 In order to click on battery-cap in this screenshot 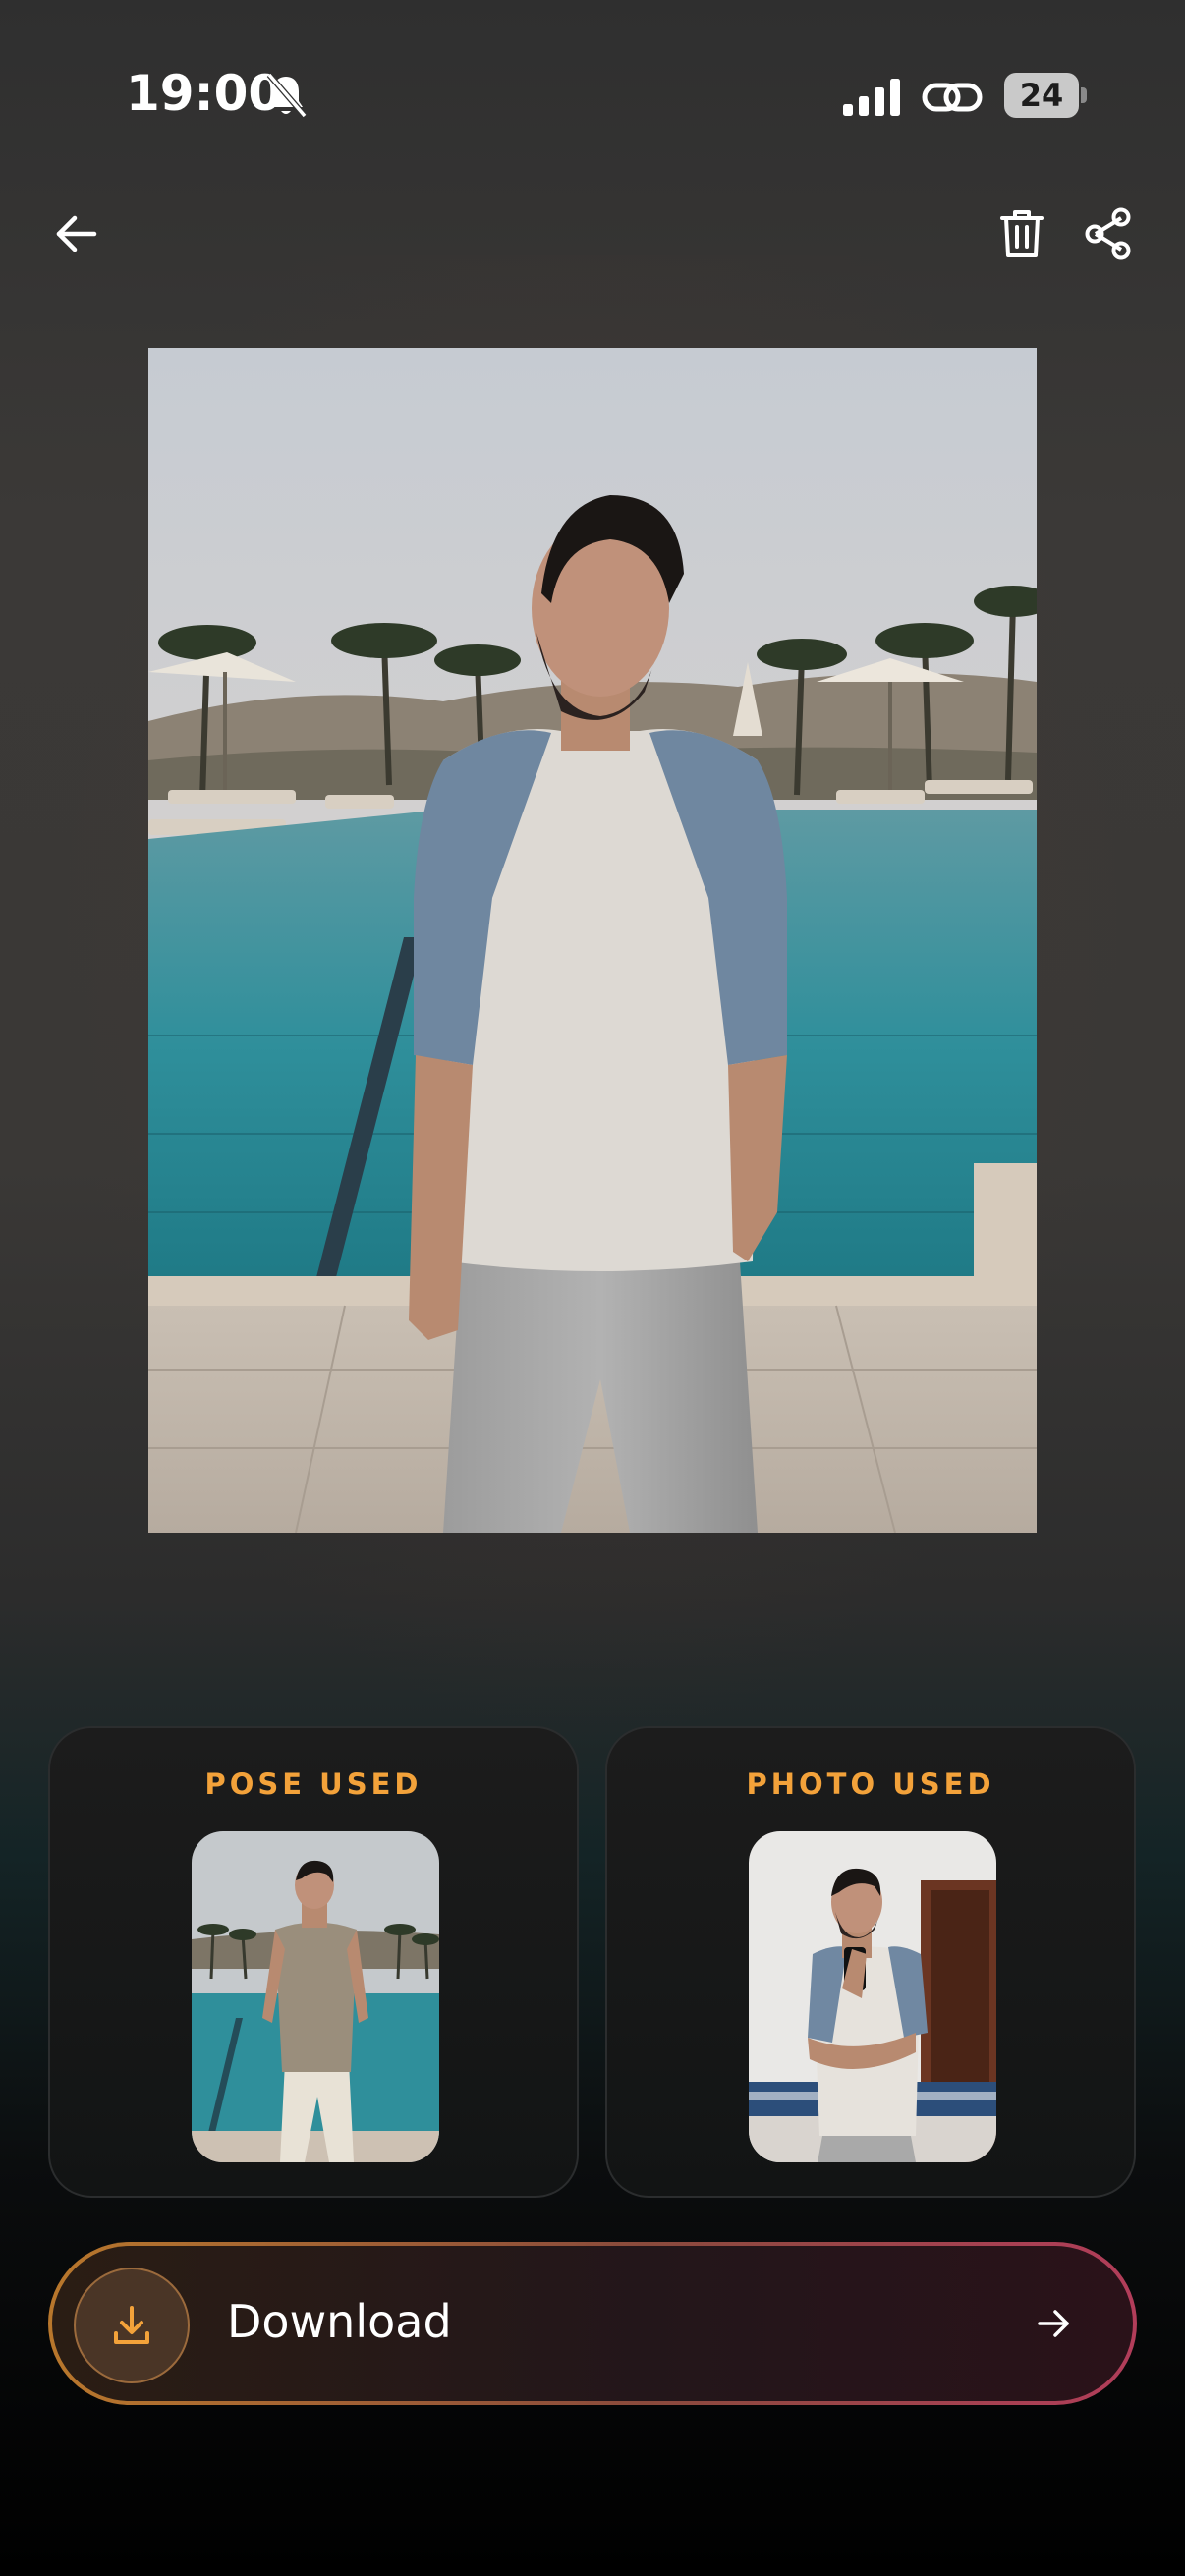, I will do `click(1084, 95)`.